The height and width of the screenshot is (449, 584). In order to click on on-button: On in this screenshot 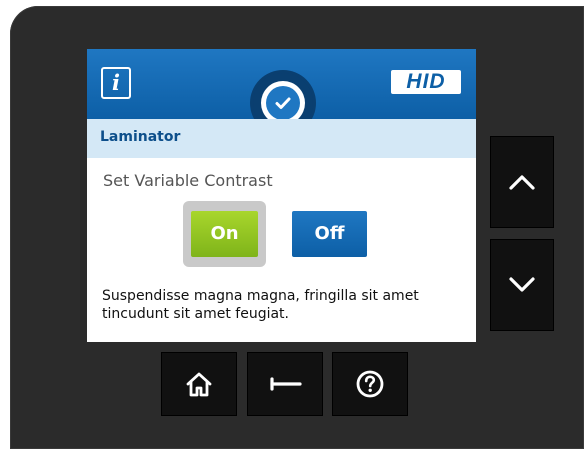, I will do `click(224, 234)`.